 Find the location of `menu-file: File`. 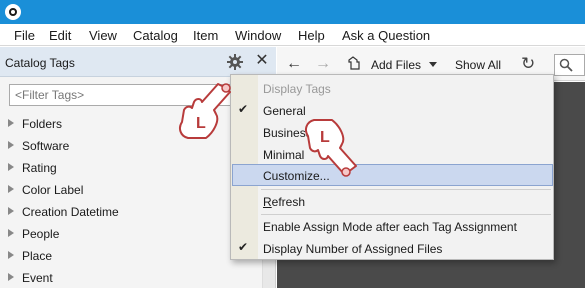

menu-file: File is located at coordinates (24, 35).